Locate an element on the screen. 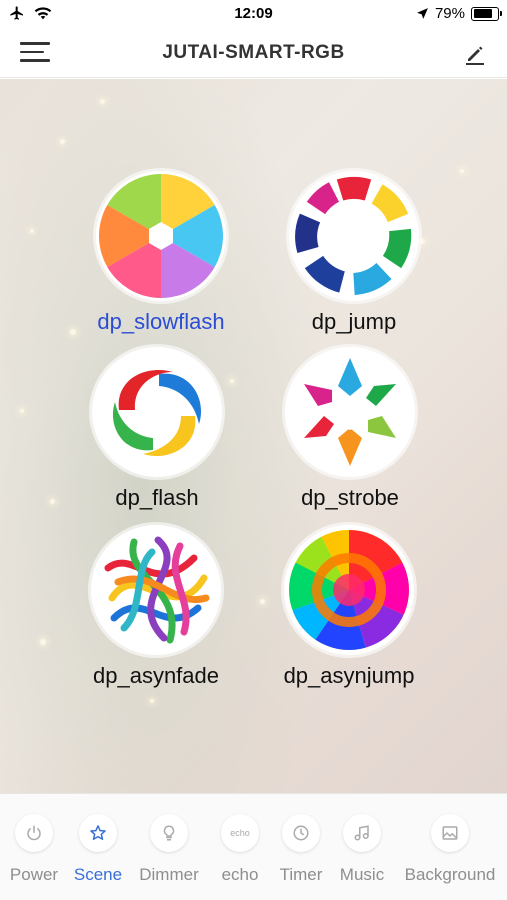  tab-label: Music is located at coordinates (362, 874).